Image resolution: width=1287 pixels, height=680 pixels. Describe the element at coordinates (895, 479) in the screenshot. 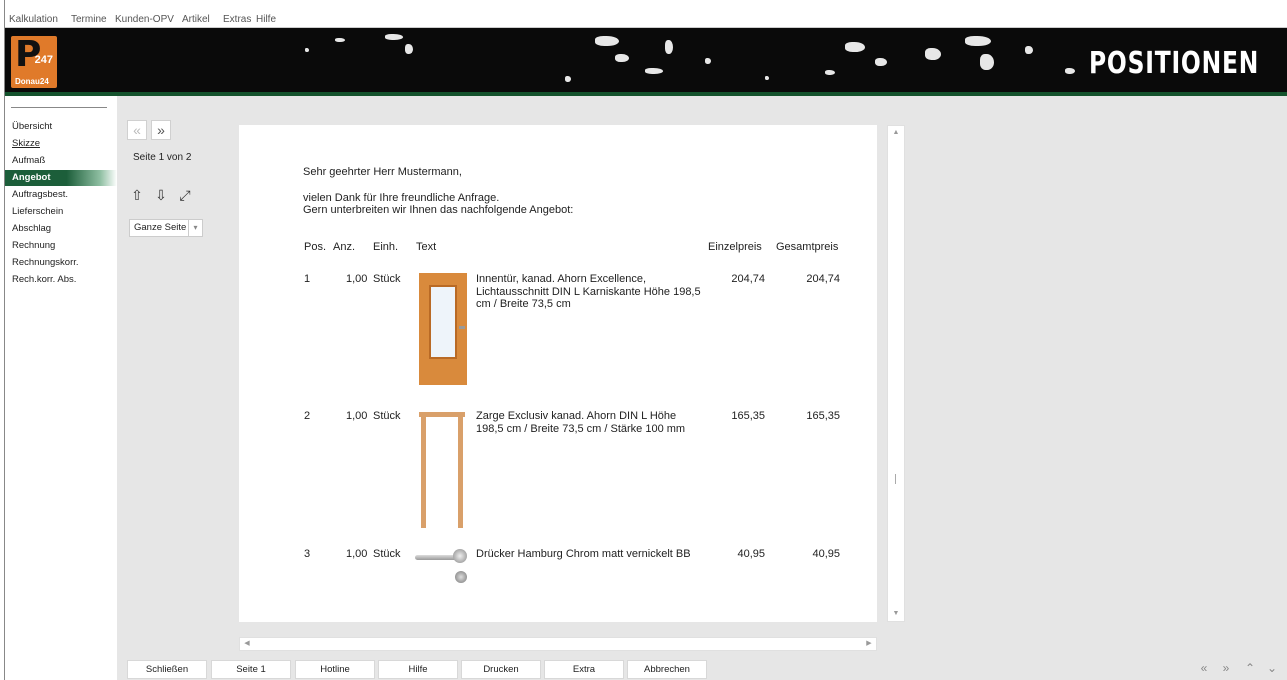

I see `scroll-thumb` at that location.